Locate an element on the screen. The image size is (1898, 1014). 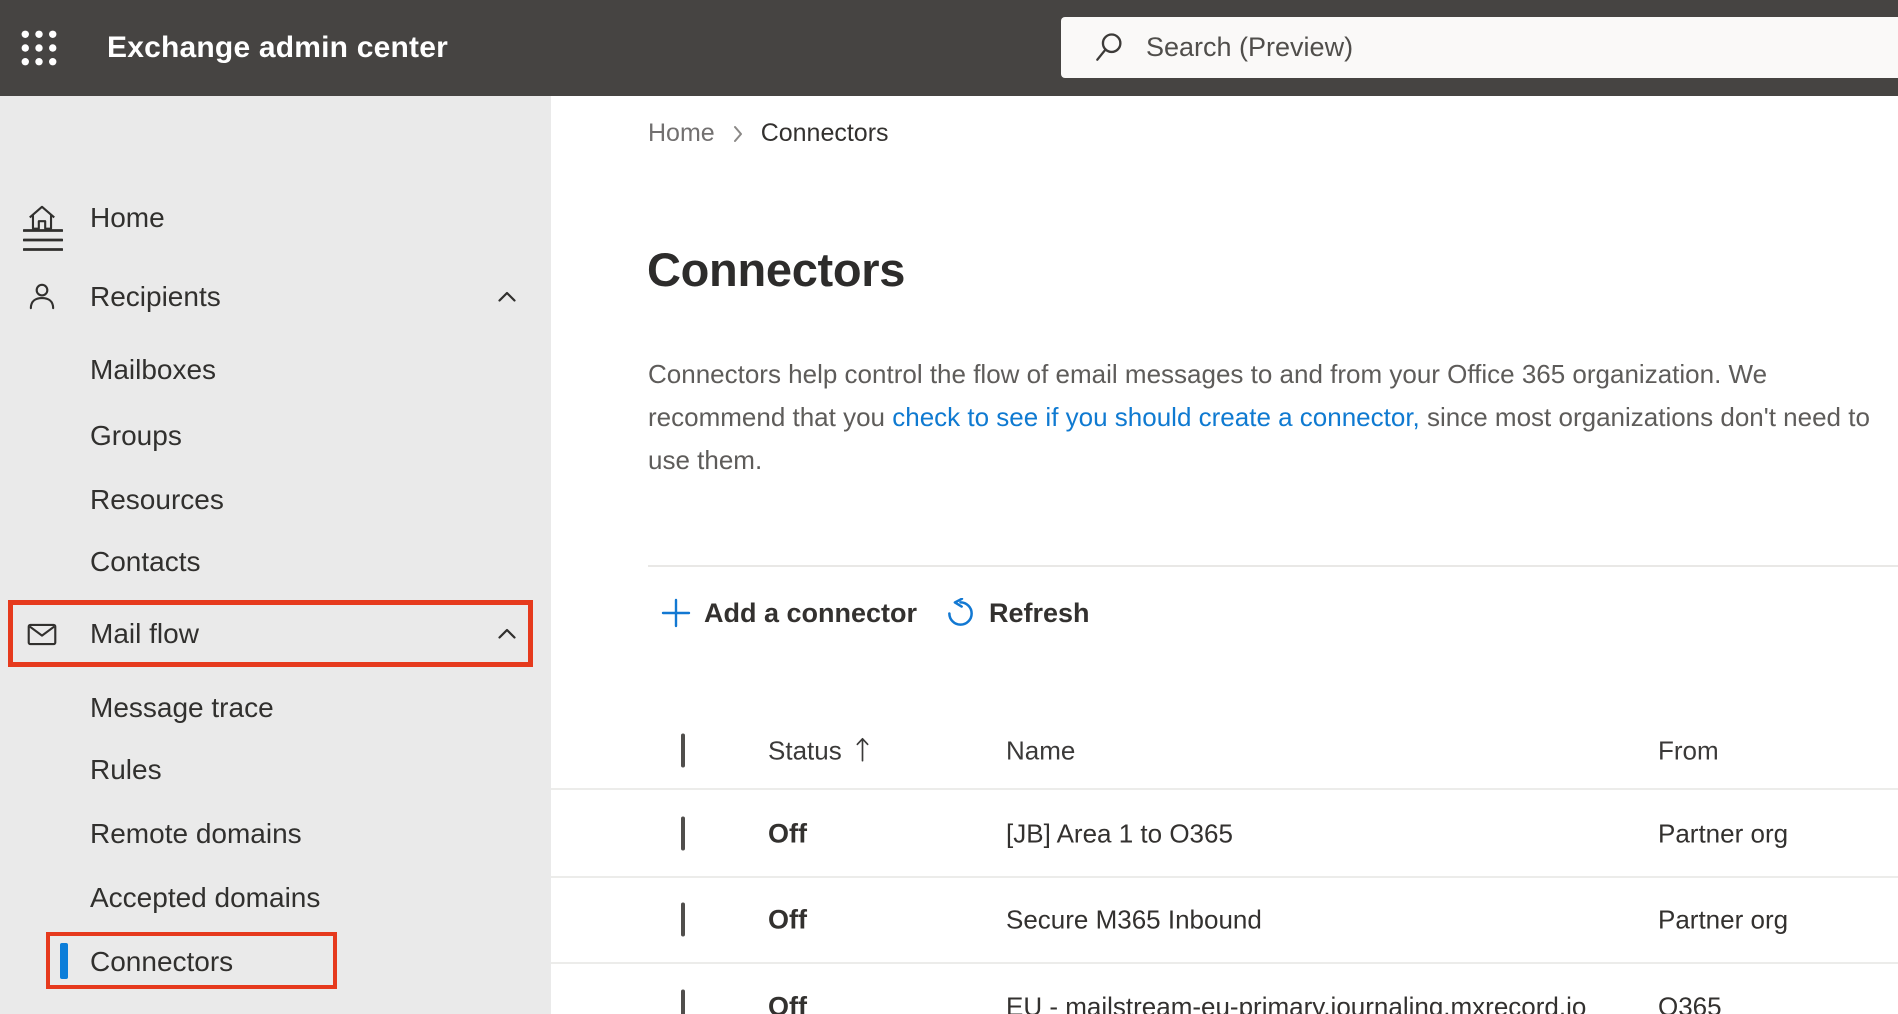
table-row: Off [JB] Area 1 to O365 Partner org is located at coordinates (1224, 835).